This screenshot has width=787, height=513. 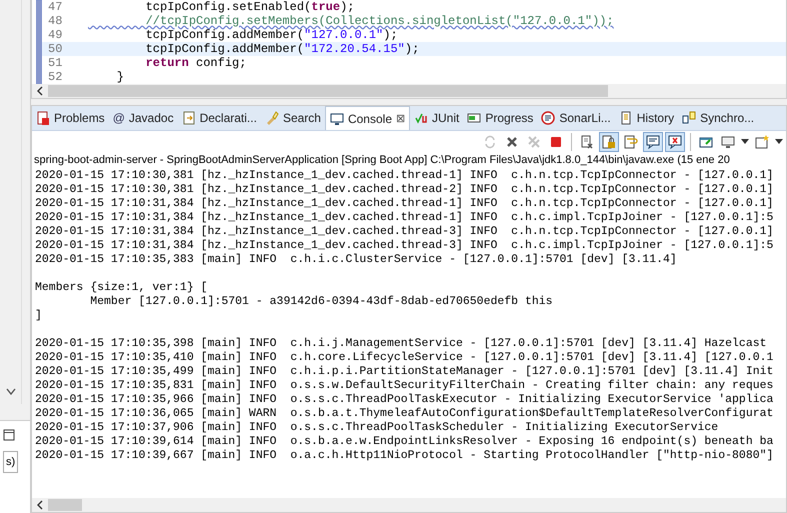 I want to click on scroll-lock-icon, so click(x=609, y=142).